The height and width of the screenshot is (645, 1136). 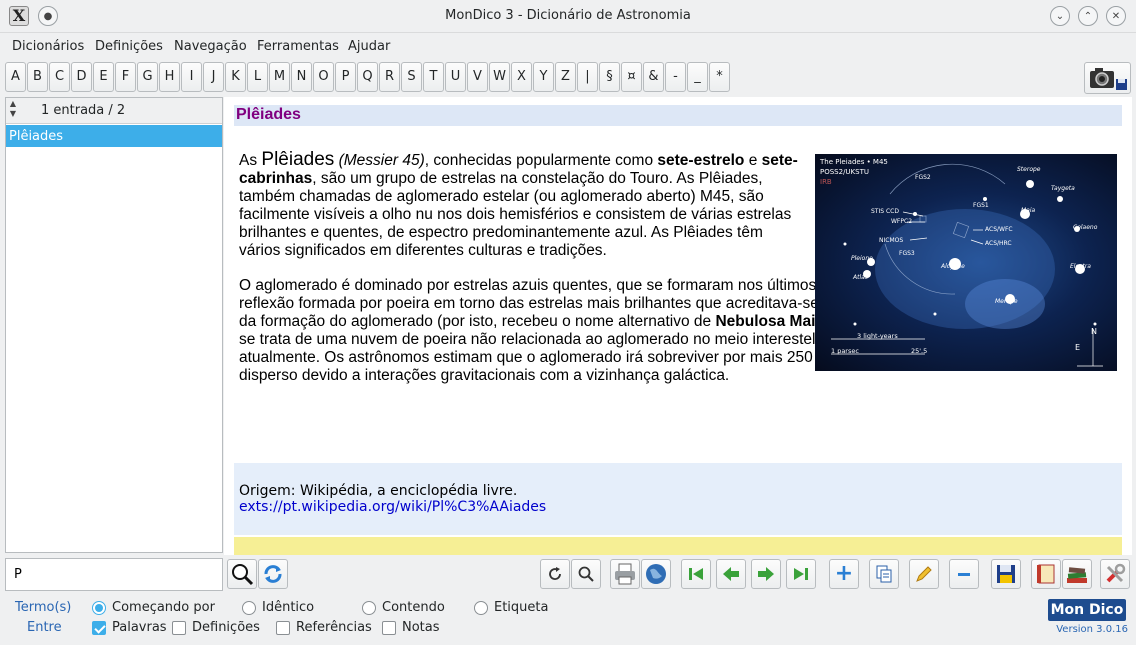 I want to click on image-filters: IRB, so click(x=826, y=182).